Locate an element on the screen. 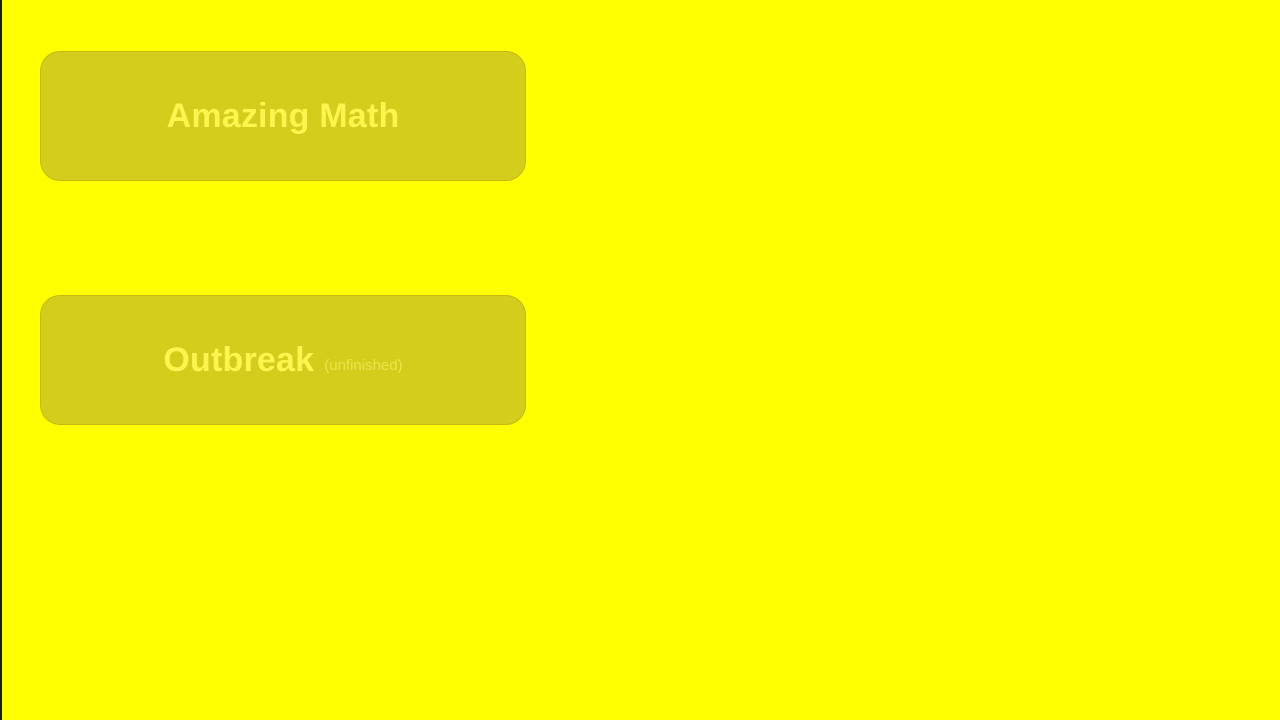 The width and height of the screenshot is (1280, 720). outbreak-button: Outbreak (unfinished) is located at coordinates (283, 360).